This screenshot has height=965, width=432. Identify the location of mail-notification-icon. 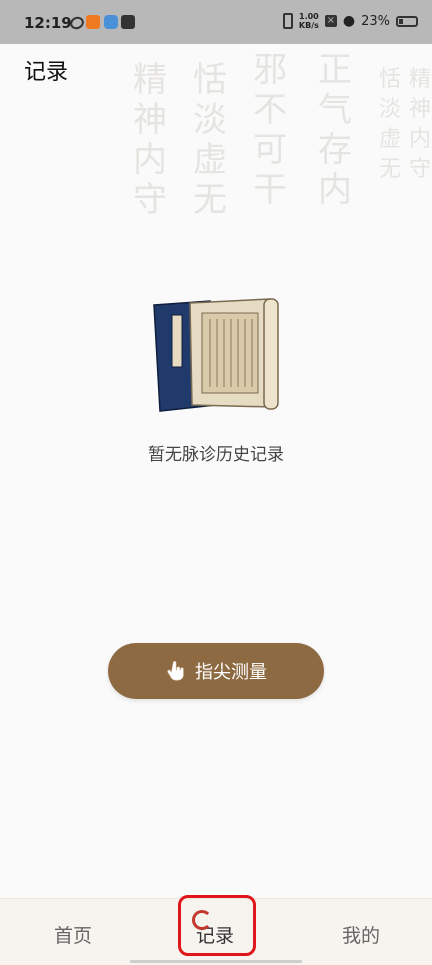
(128, 22).